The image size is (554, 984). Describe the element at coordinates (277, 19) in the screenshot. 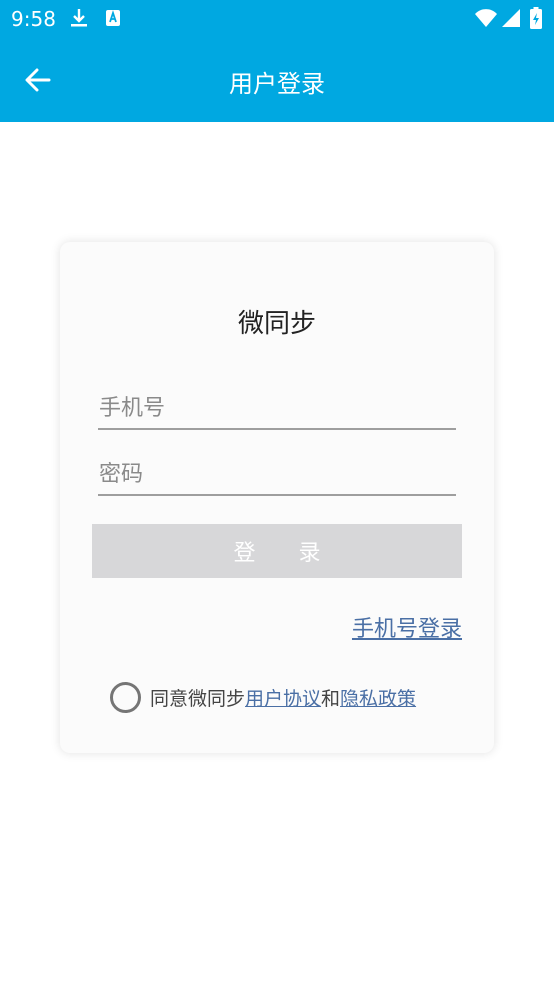

I see `status-bar: 9:58` at that location.